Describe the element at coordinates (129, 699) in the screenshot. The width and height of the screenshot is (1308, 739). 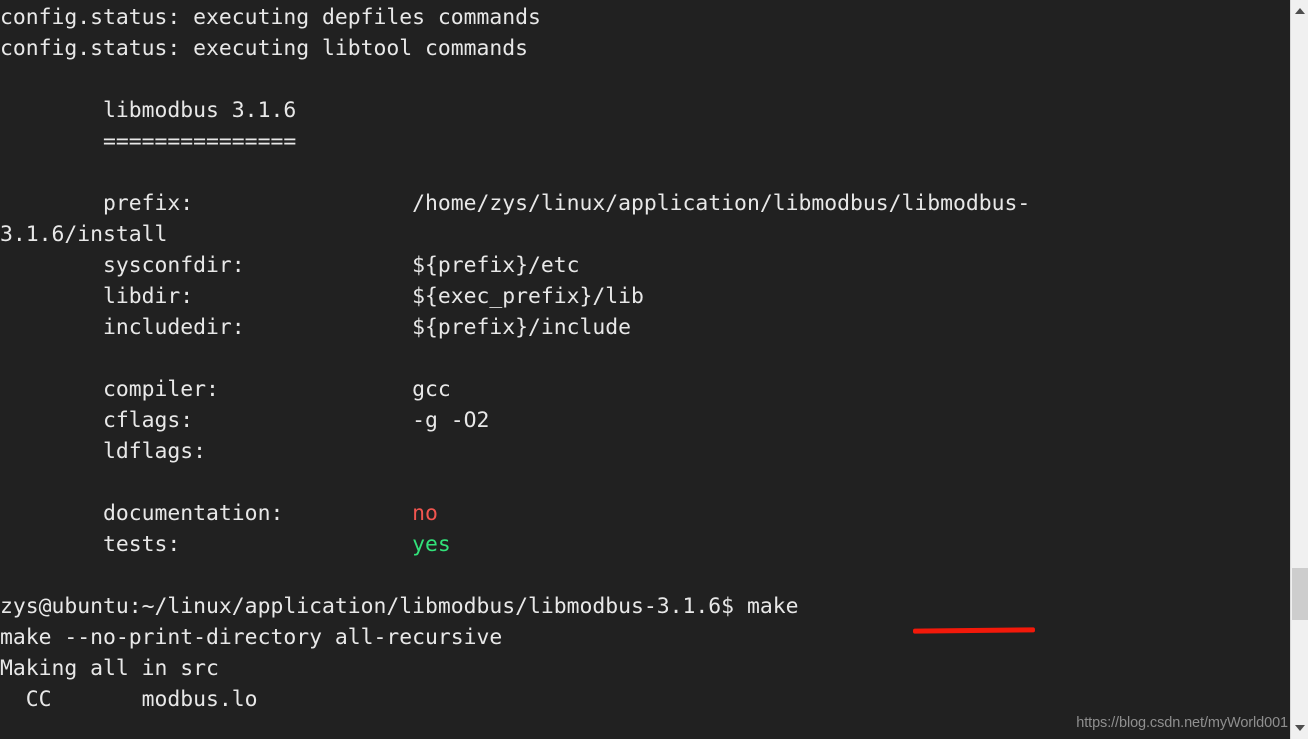
I see `terminal-line-cc-modbus: CC modbus.lo` at that location.